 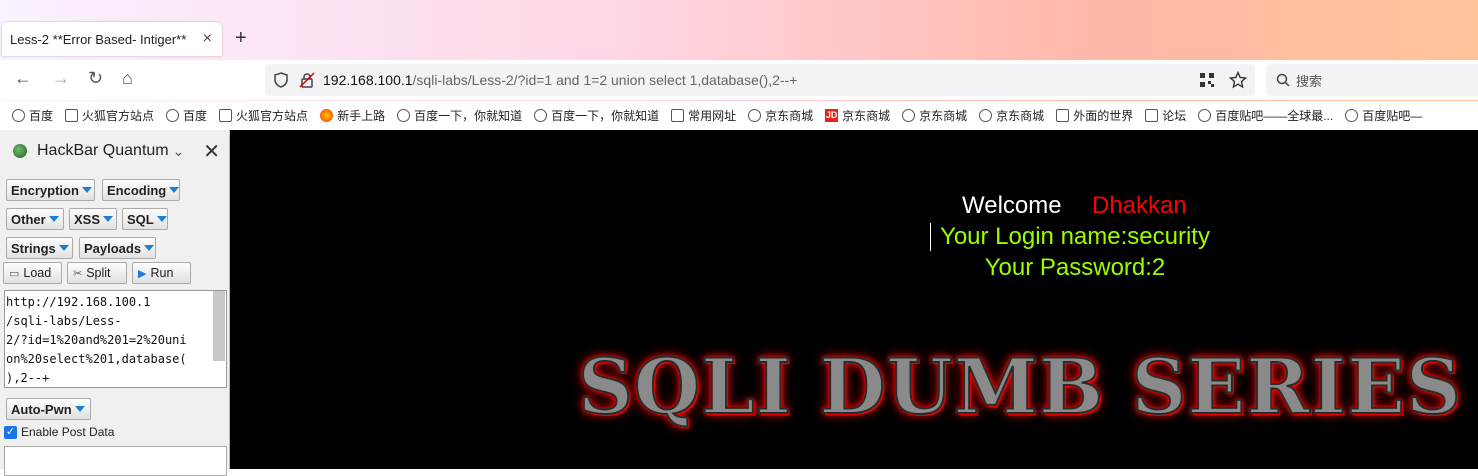 I want to click on firefox-icon, so click(x=327, y=115).